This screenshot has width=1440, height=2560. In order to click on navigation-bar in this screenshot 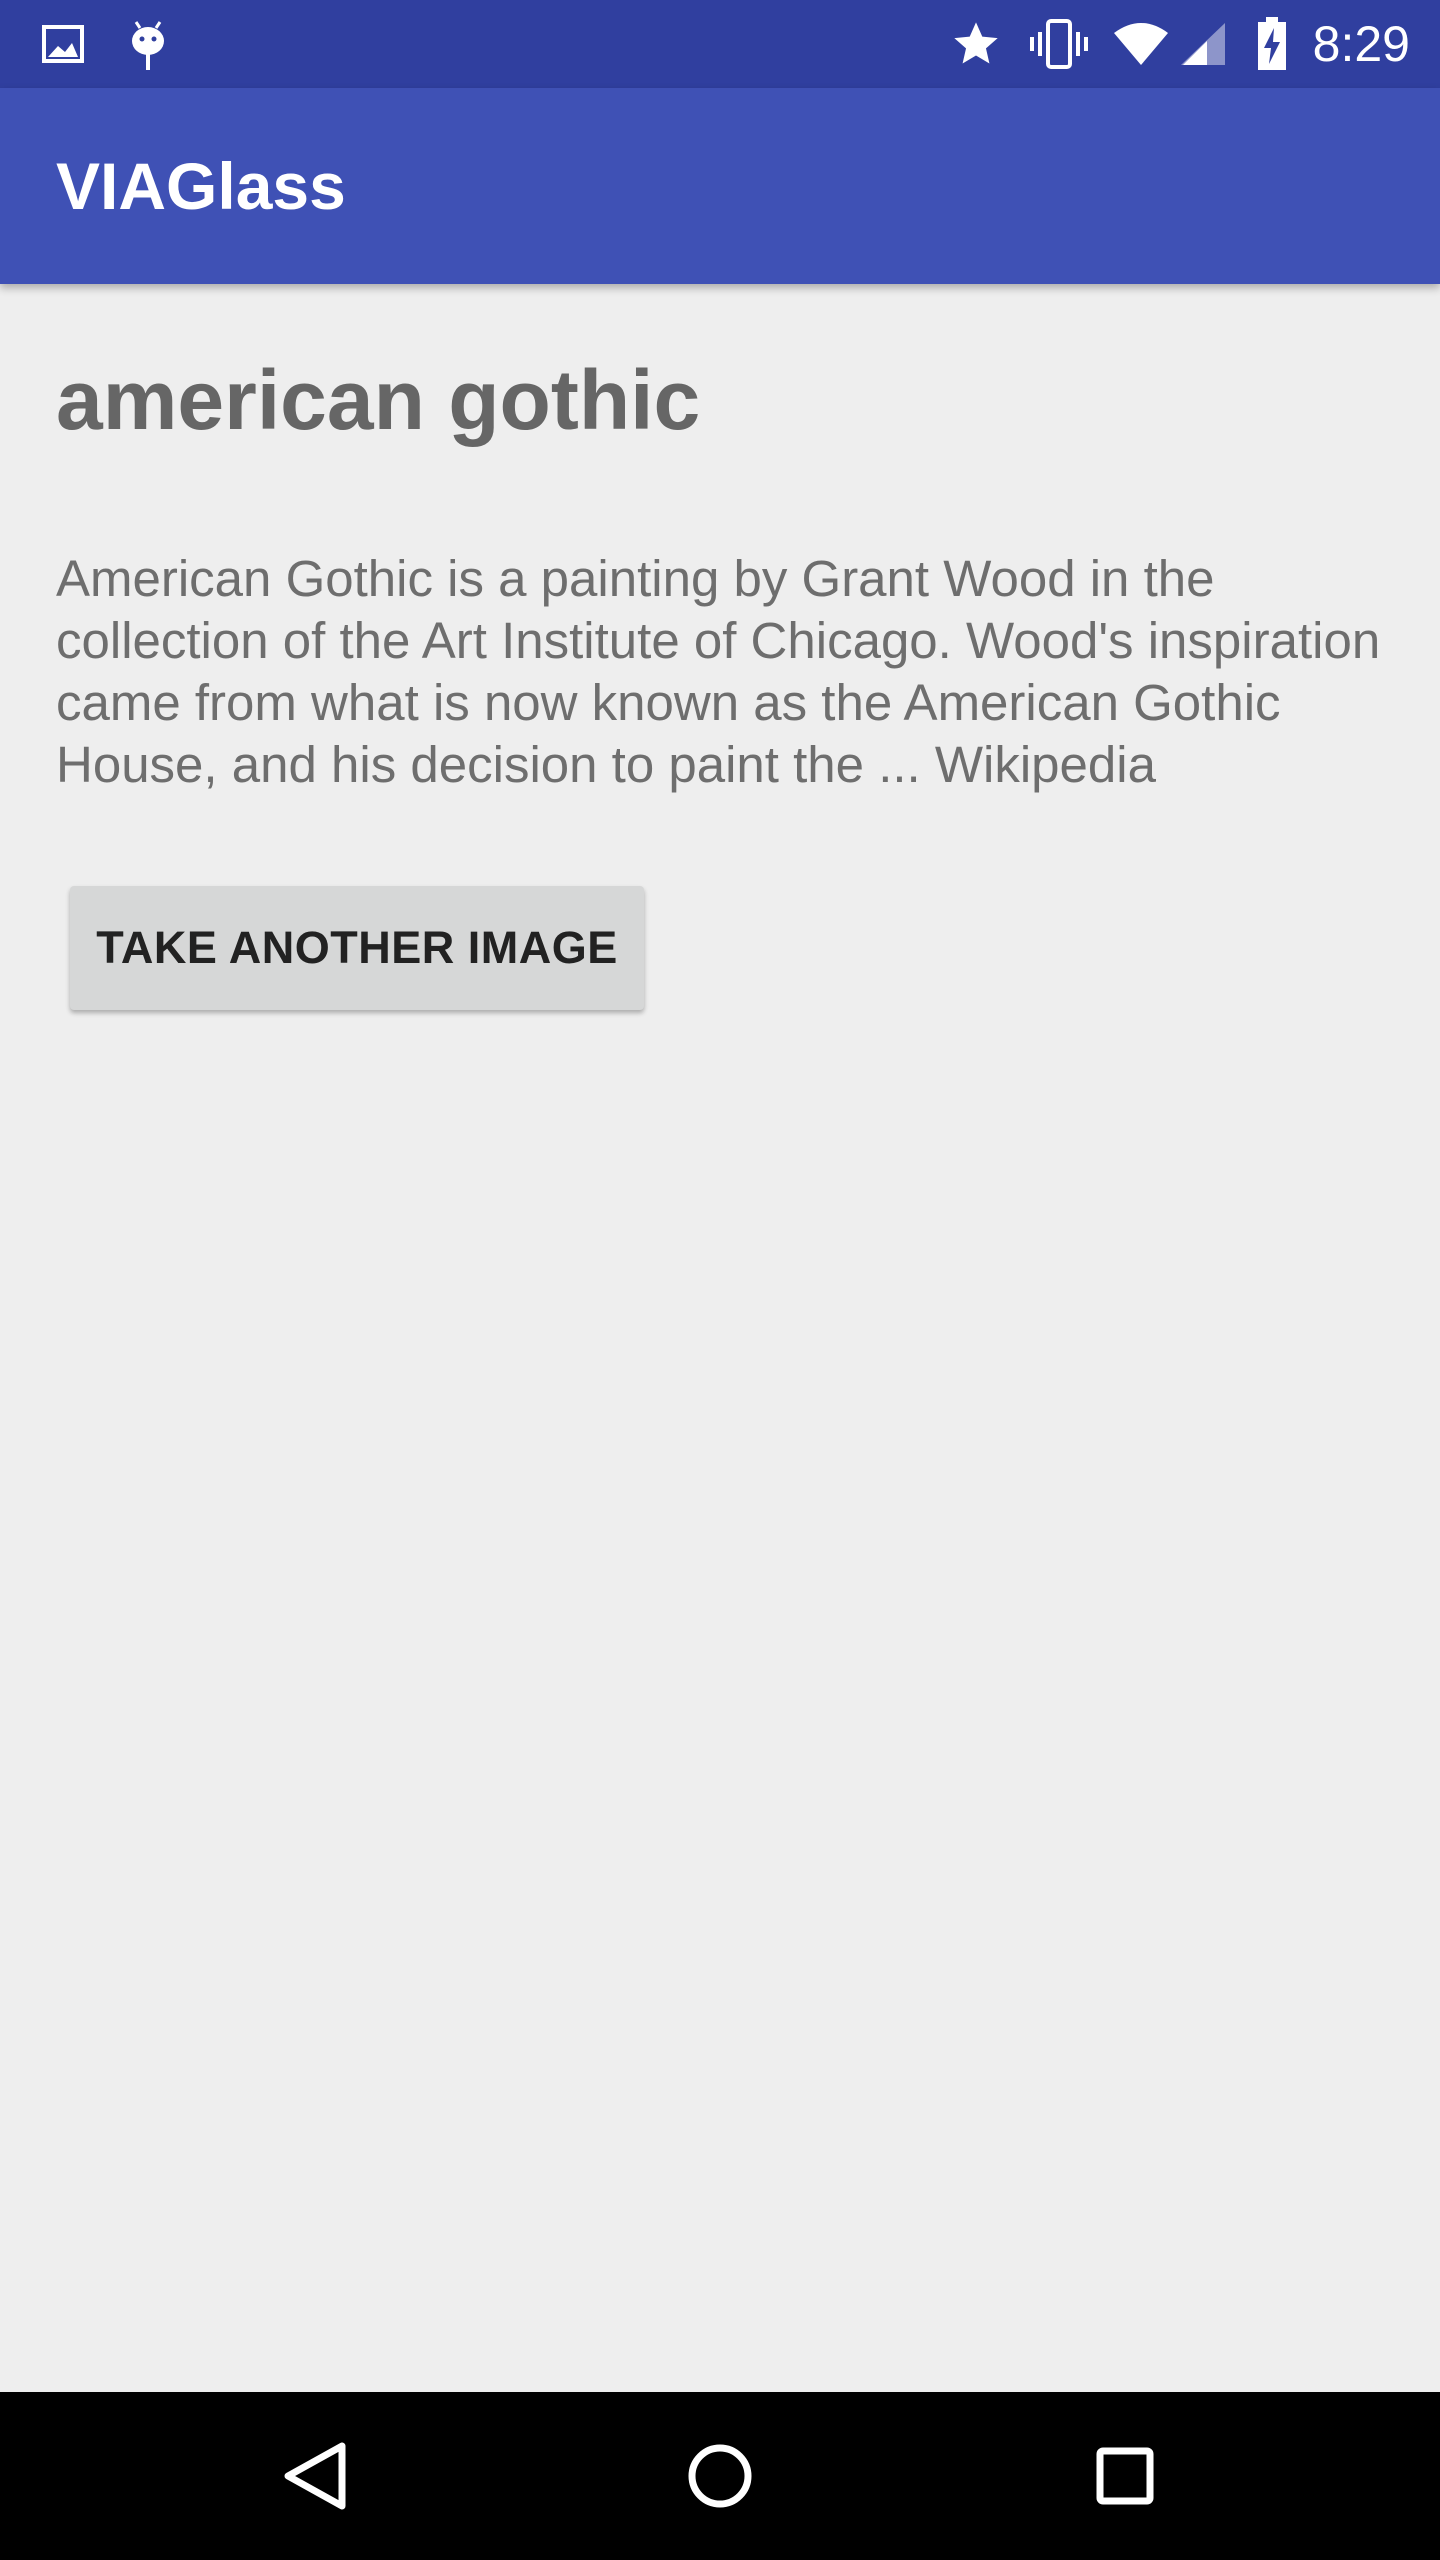, I will do `click(720, 2476)`.